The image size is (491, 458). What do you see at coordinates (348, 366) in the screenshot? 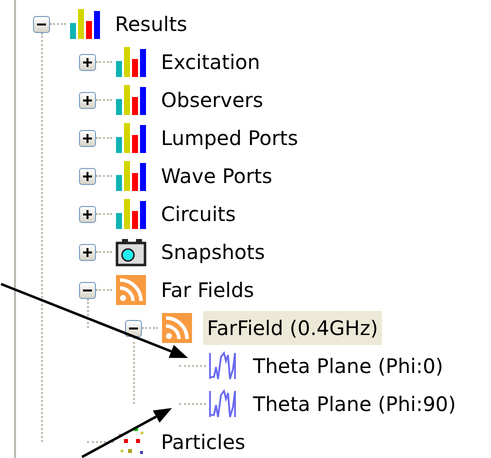
I see `tree-item-label: Theta Plane (Phi:0)` at bounding box center [348, 366].